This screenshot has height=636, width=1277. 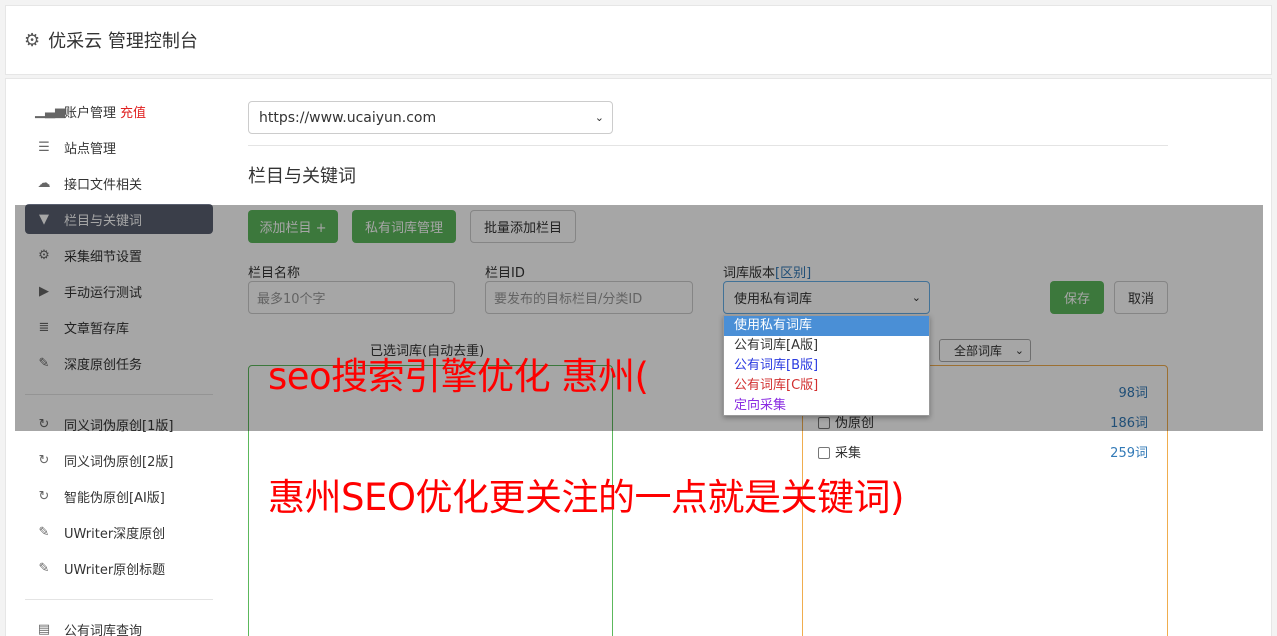 I want to click on cloud-upload-icon: ☁, so click(x=44, y=183).